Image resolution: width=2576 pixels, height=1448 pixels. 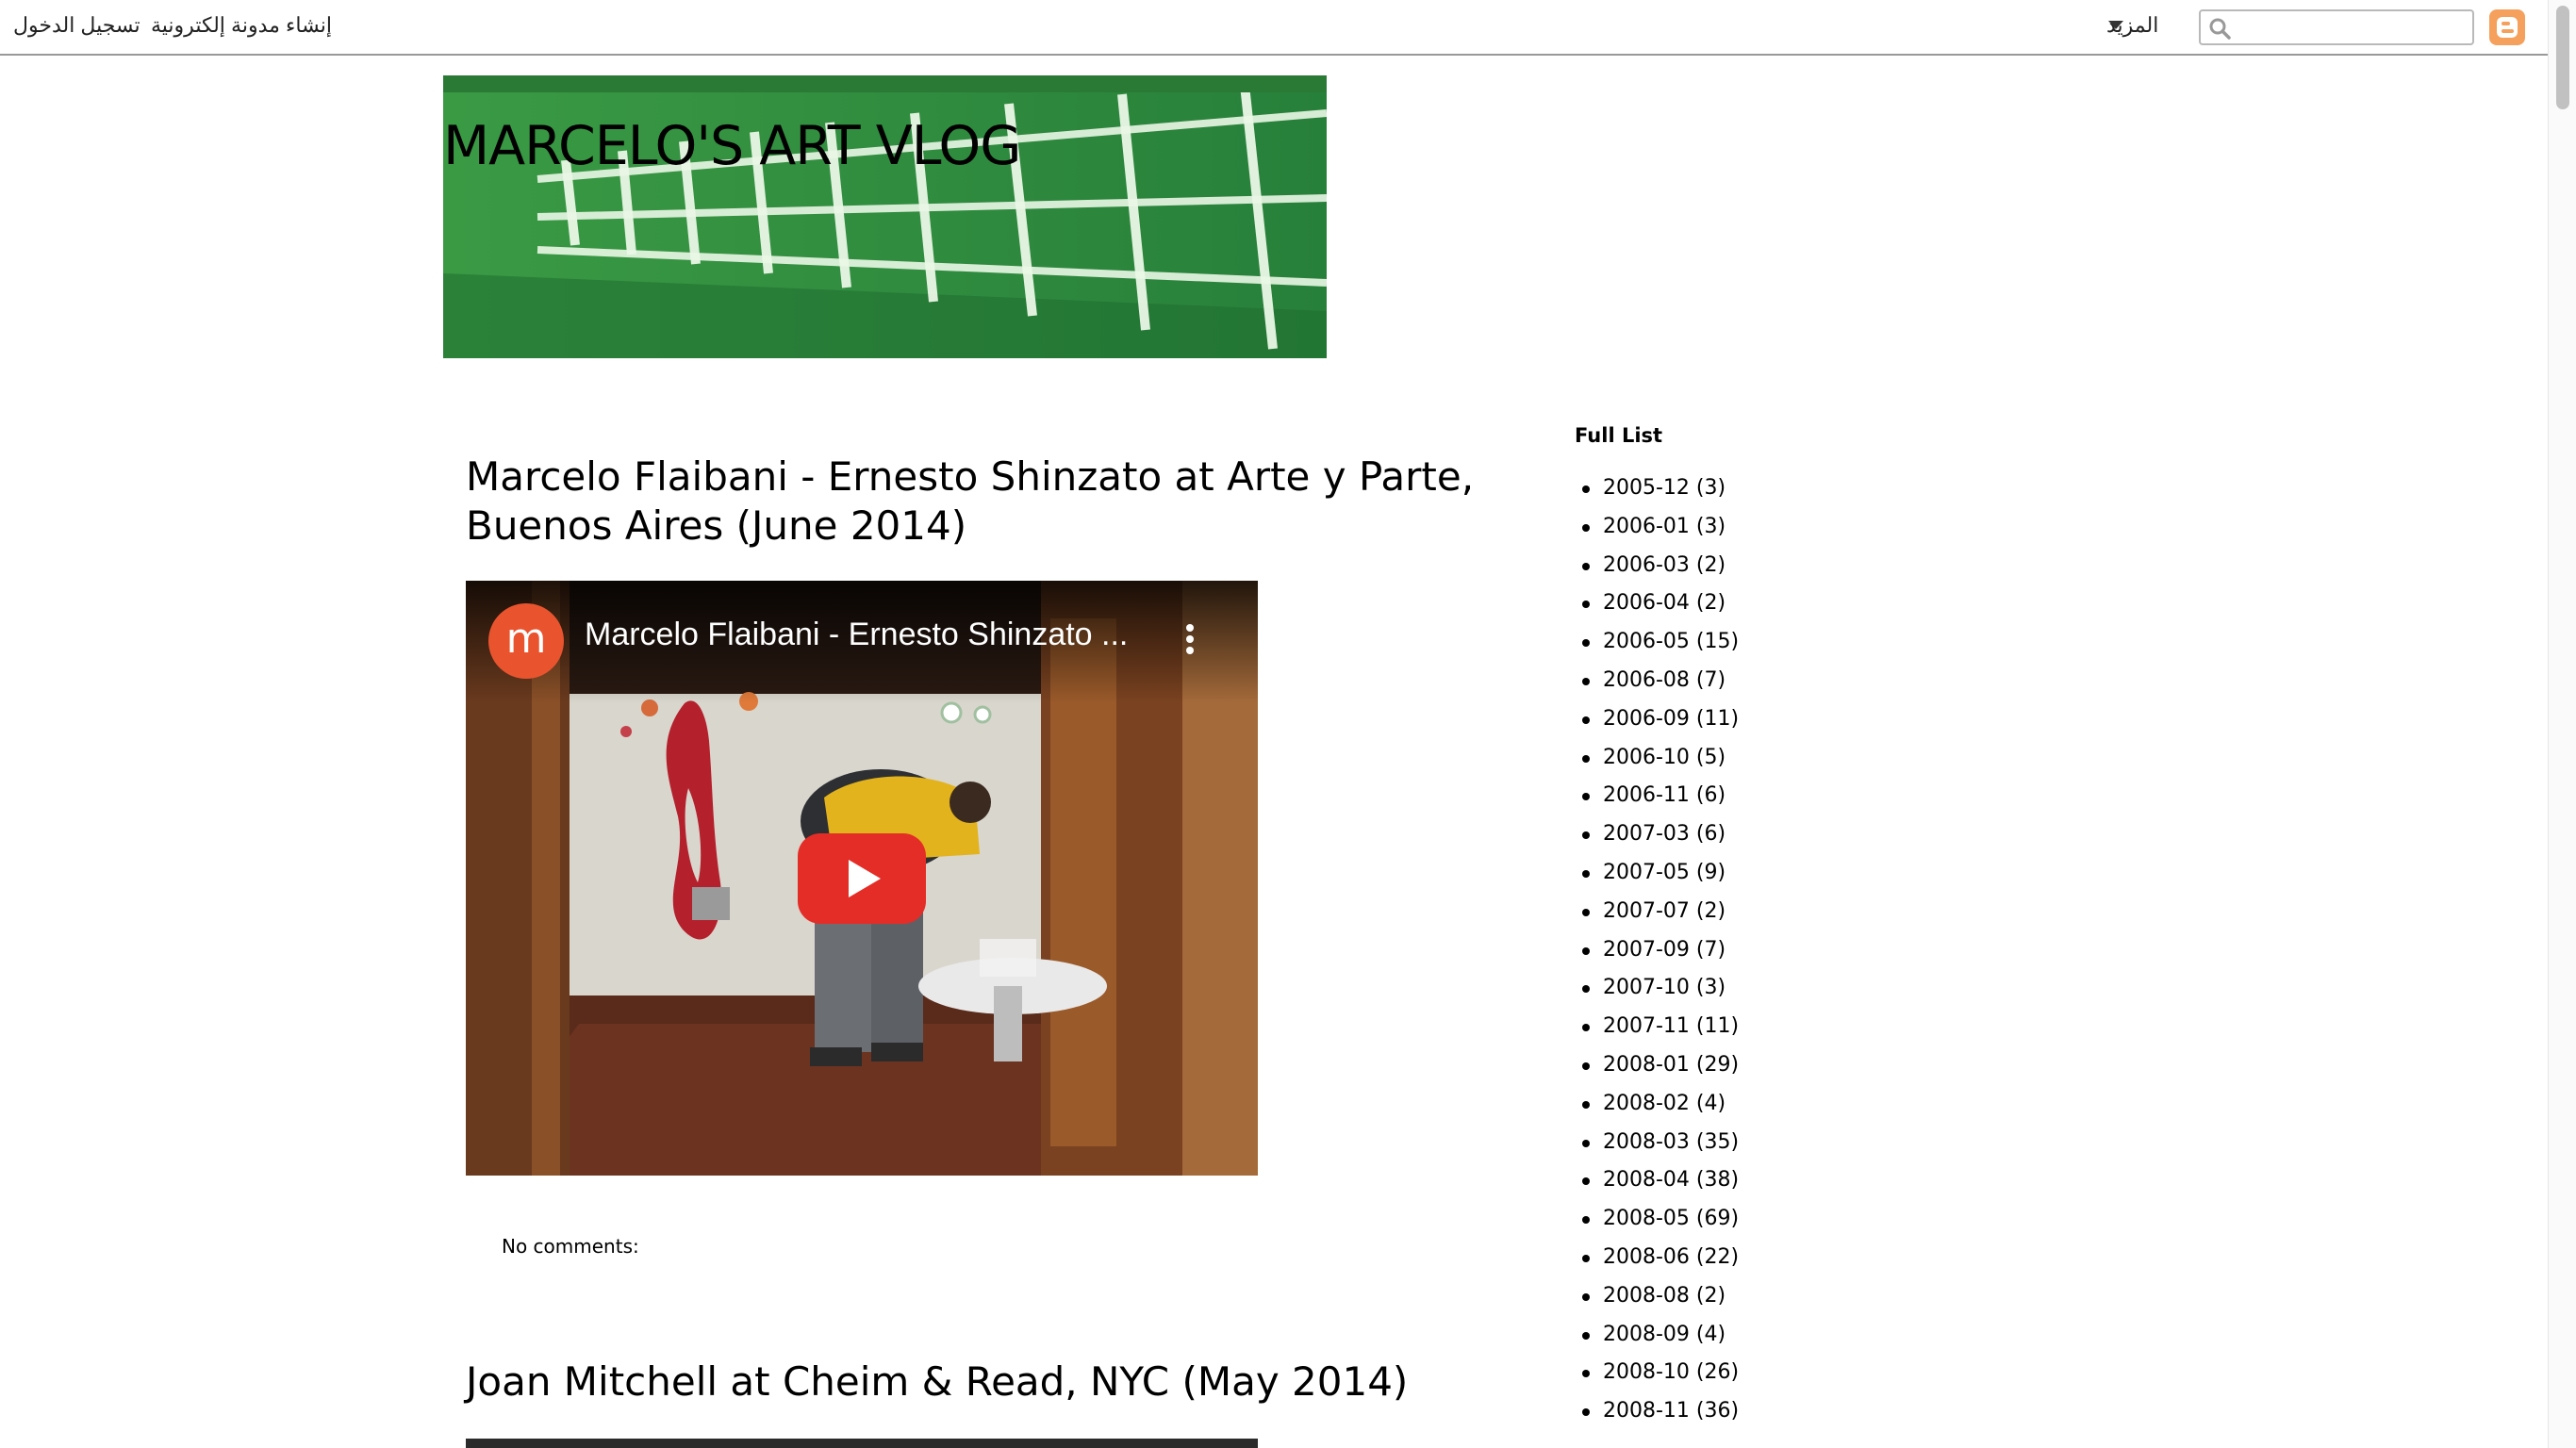 I want to click on archive-post-count: (5), so click(x=1710, y=757).